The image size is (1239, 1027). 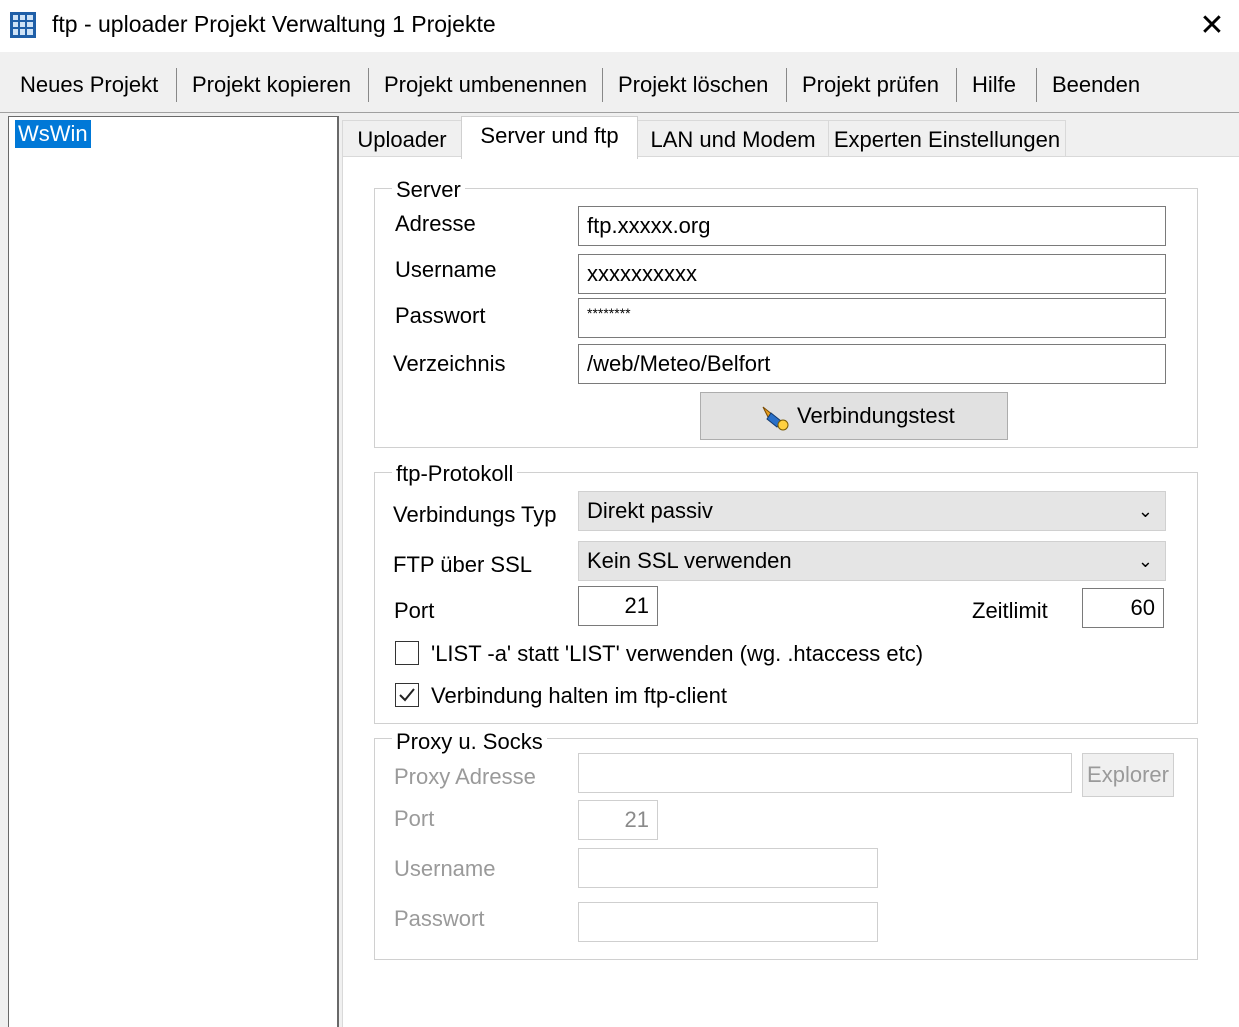 What do you see at coordinates (876, 415) in the screenshot?
I see `connection-test-label: Verbindungstest` at bounding box center [876, 415].